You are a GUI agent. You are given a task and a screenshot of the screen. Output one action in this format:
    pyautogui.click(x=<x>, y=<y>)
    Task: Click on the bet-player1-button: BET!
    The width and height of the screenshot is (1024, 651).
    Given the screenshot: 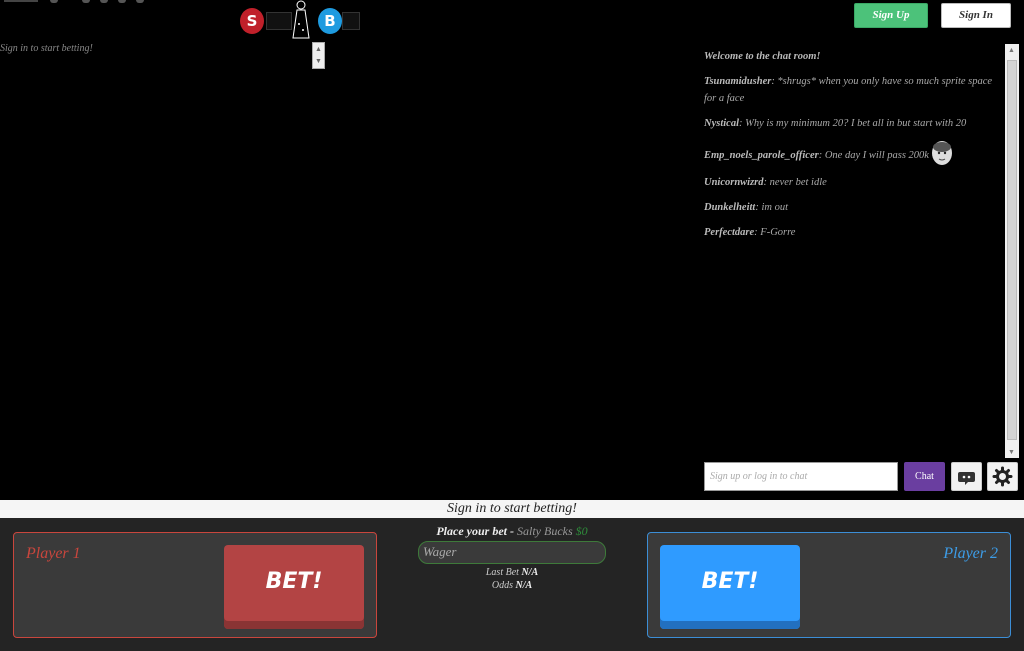 What is the action you would take?
    pyautogui.click(x=294, y=587)
    